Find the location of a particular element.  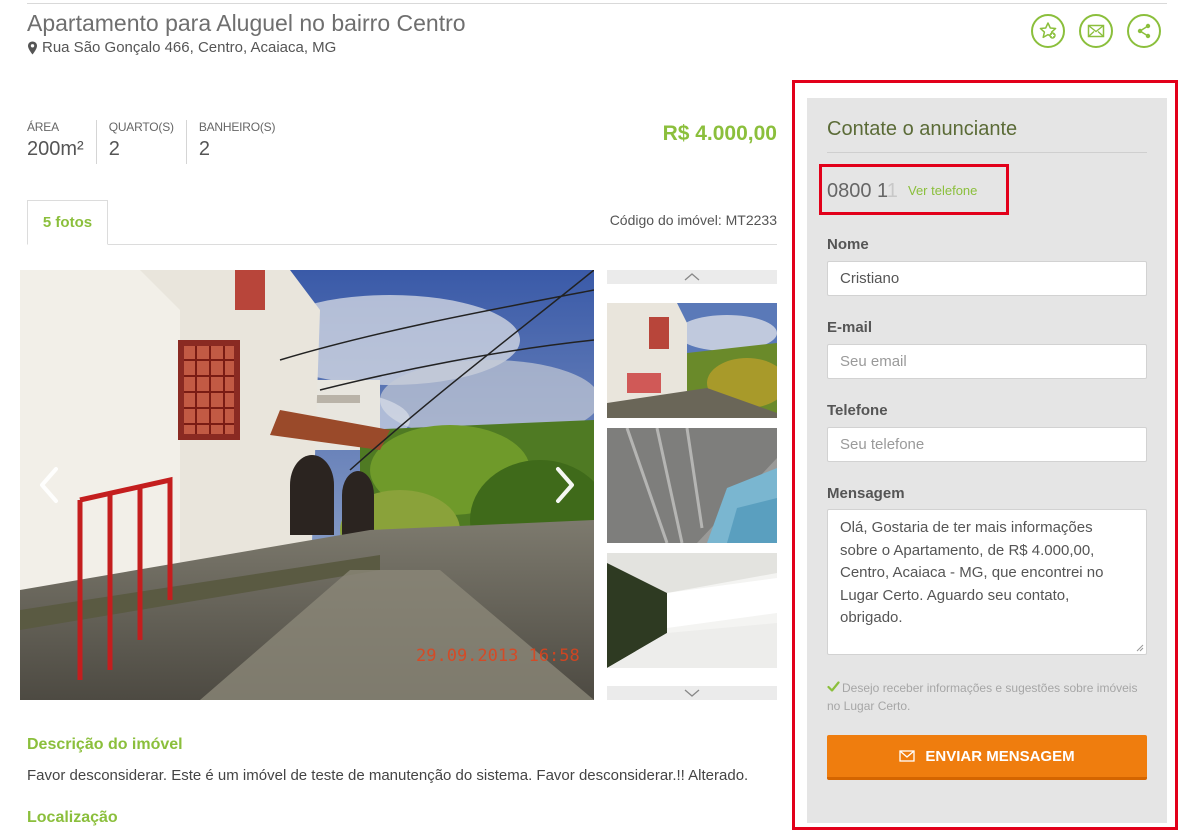

contact-panel-title: Contate o anunciante is located at coordinates (922, 129).